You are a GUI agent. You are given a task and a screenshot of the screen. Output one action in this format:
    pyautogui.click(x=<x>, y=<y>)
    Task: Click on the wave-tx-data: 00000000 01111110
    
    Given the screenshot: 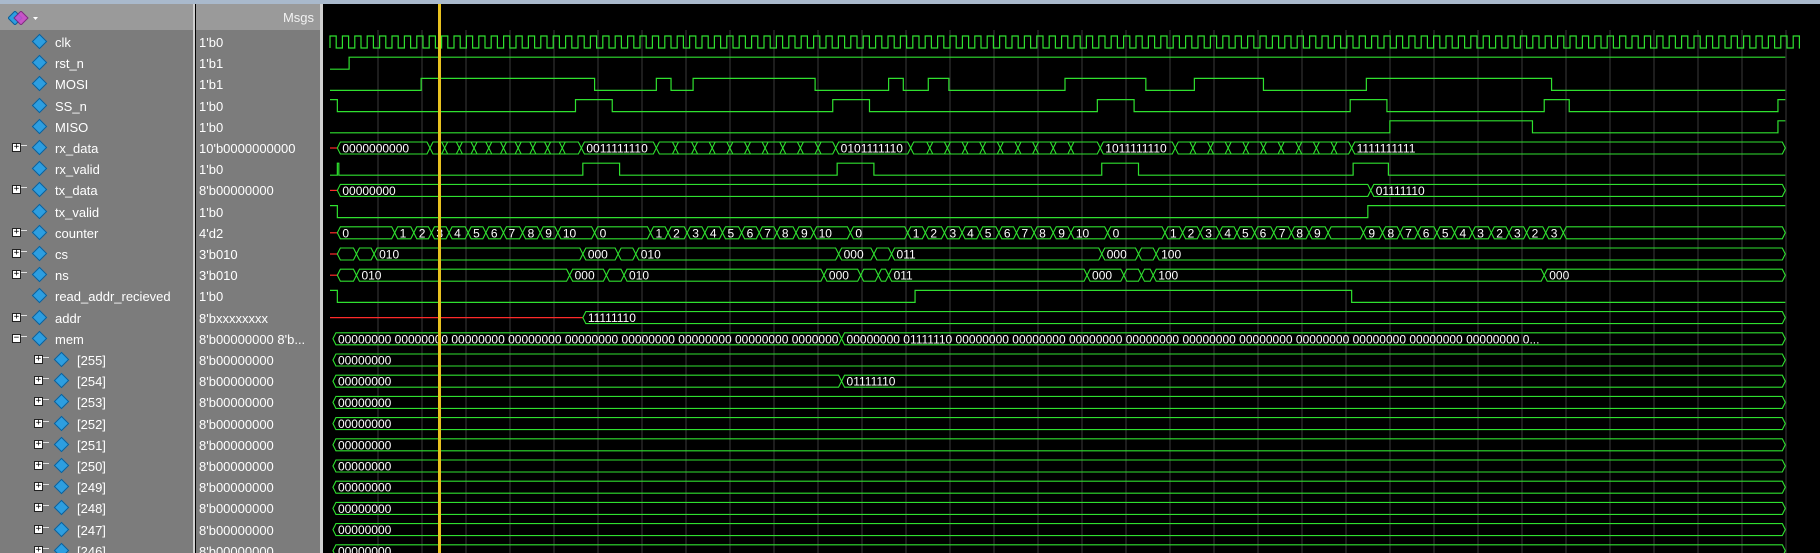 What is the action you would take?
    pyautogui.click(x=1058, y=190)
    